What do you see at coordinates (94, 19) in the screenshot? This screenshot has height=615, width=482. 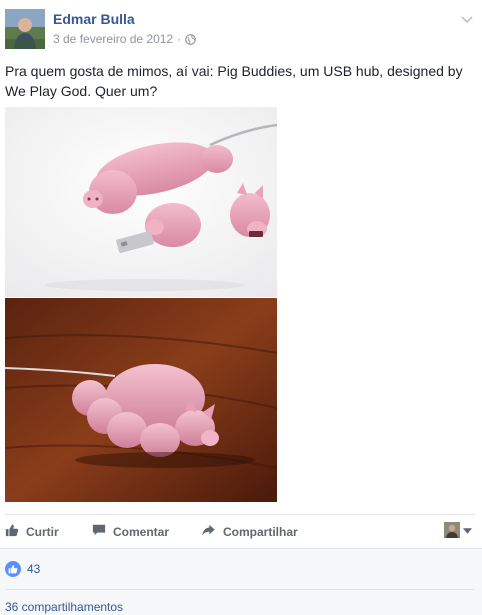 I see `author-name: Edmar Bulla` at bounding box center [94, 19].